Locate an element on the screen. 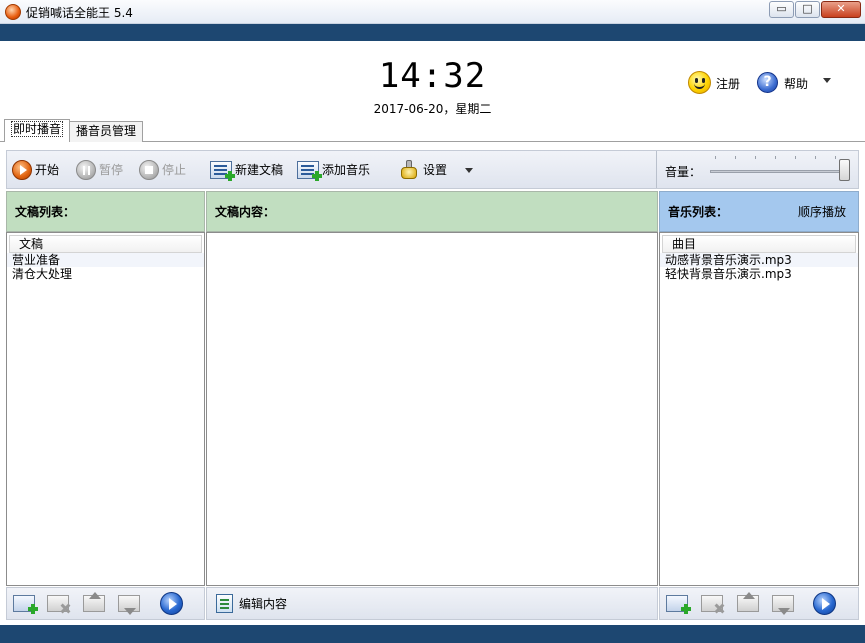  add-music-track-button is located at coordinates (678, 603).